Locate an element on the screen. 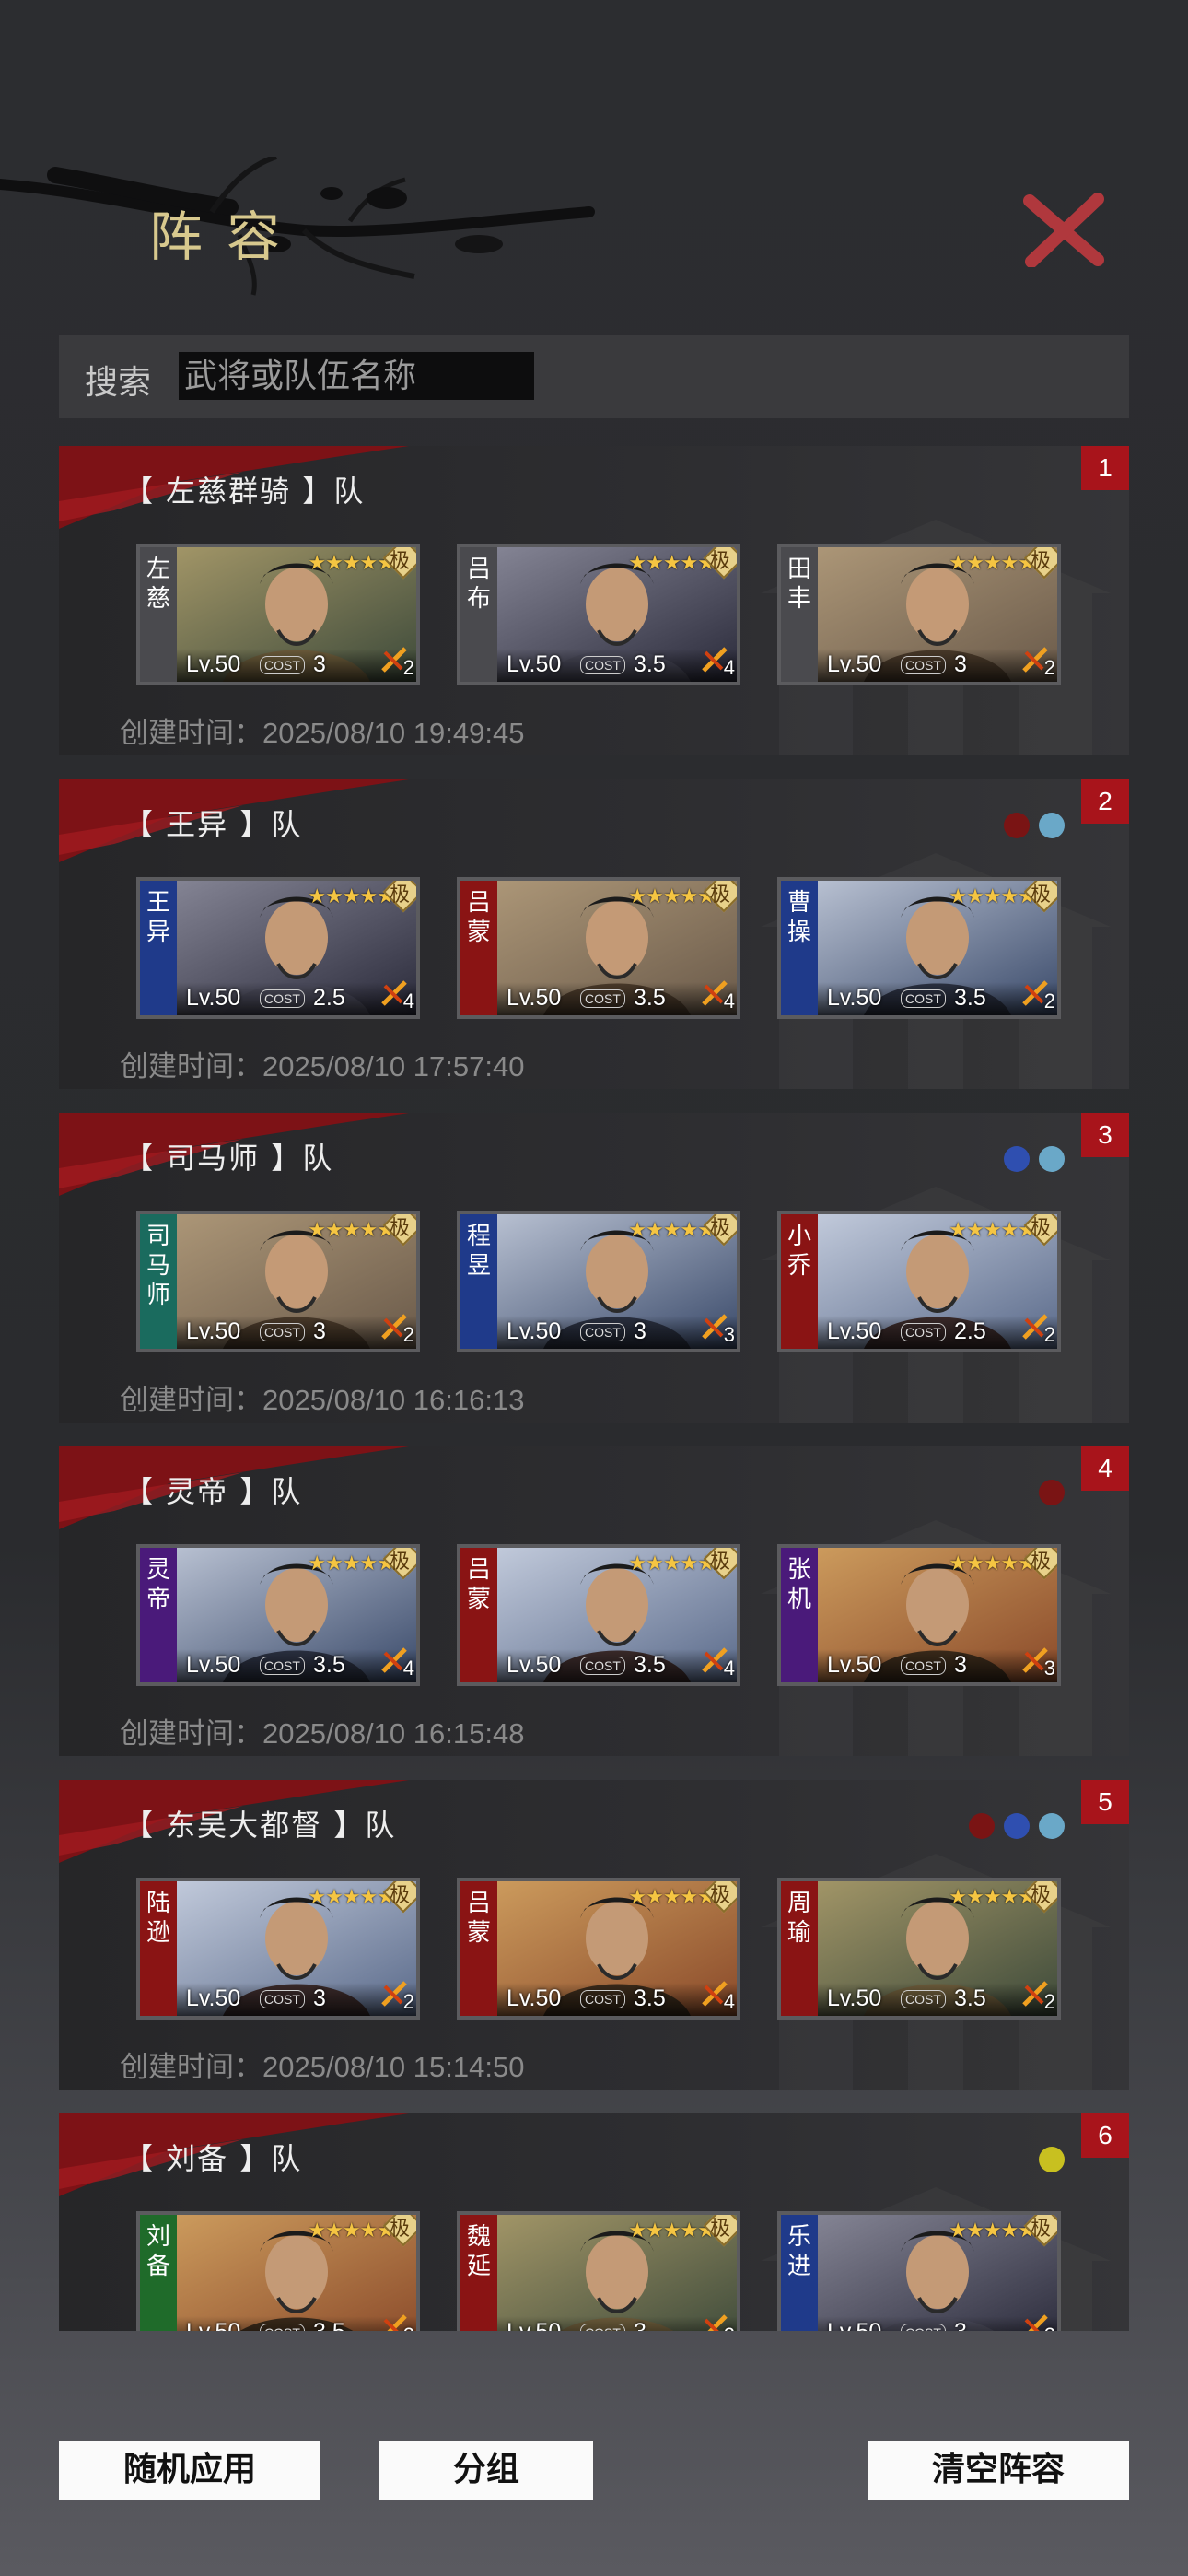  team-name: 【 灵帝 】队 is located at coordinates (213, 1491).